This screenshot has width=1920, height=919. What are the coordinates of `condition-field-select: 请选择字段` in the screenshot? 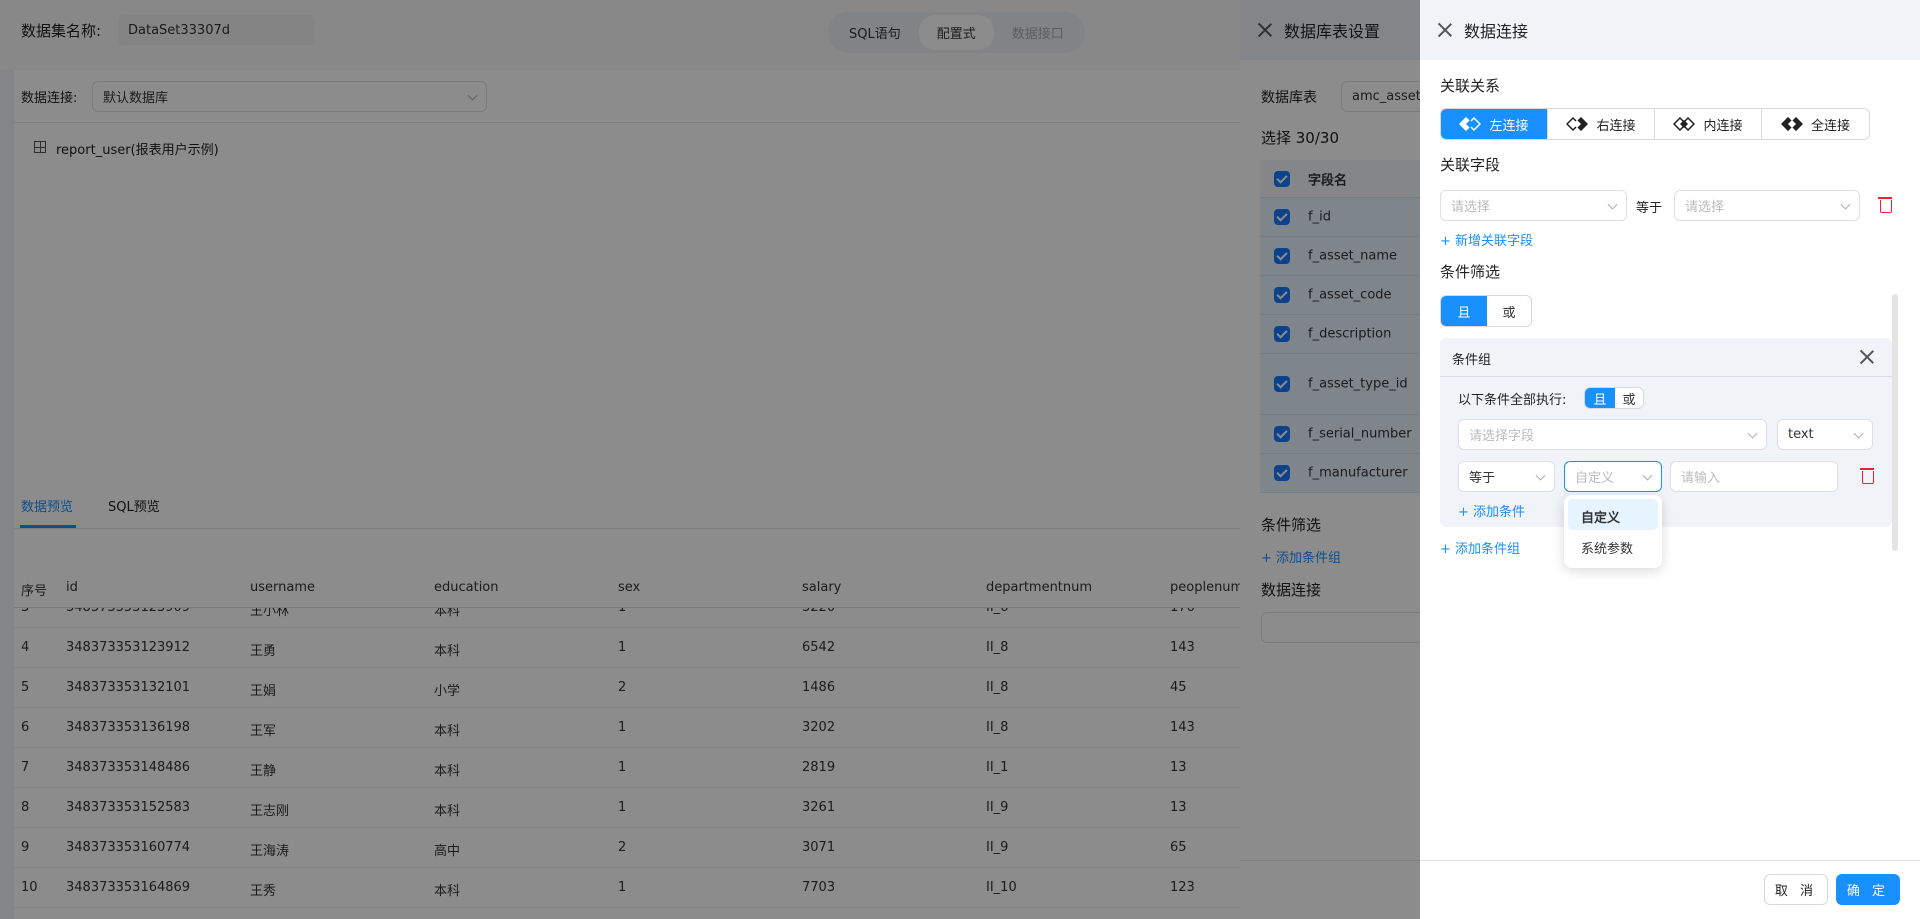 It's located at (1612, 434).